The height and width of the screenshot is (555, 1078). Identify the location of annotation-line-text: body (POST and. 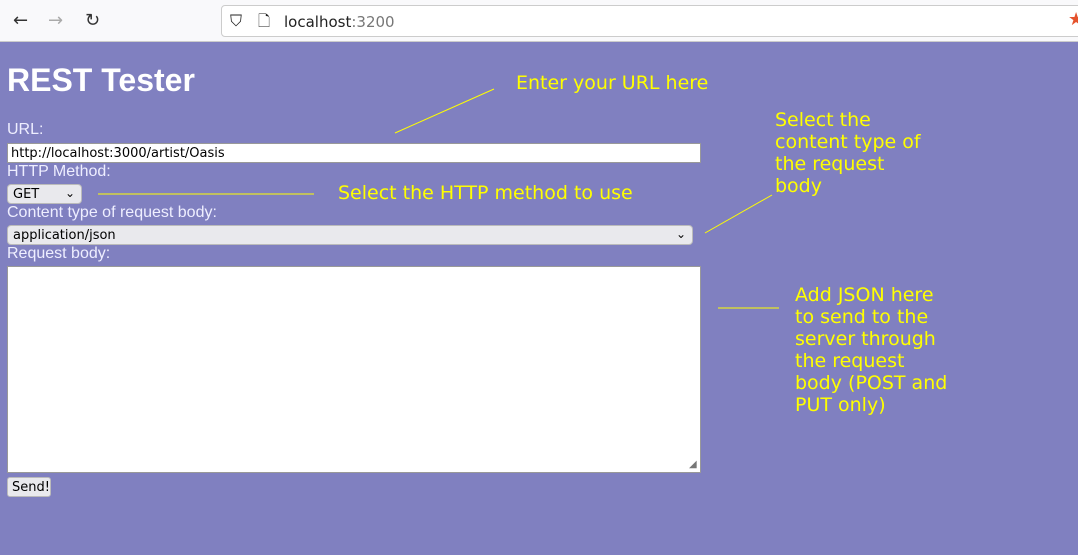
(871, 383).